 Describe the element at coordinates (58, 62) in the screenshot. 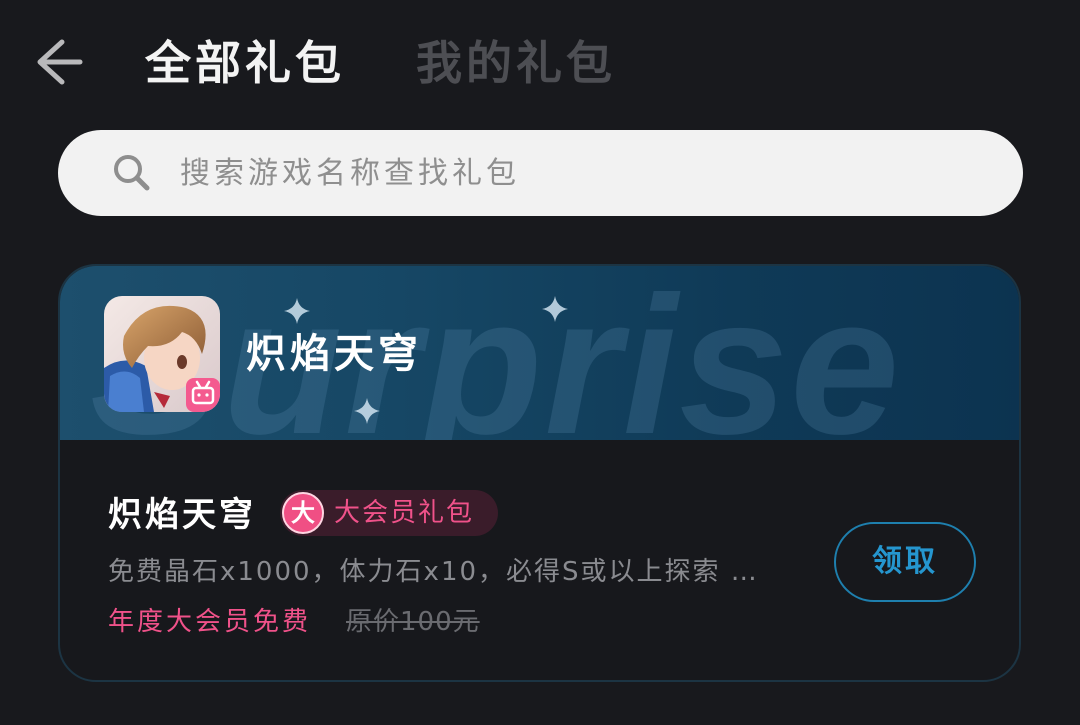

I see `back-arrow-icon` at that location.